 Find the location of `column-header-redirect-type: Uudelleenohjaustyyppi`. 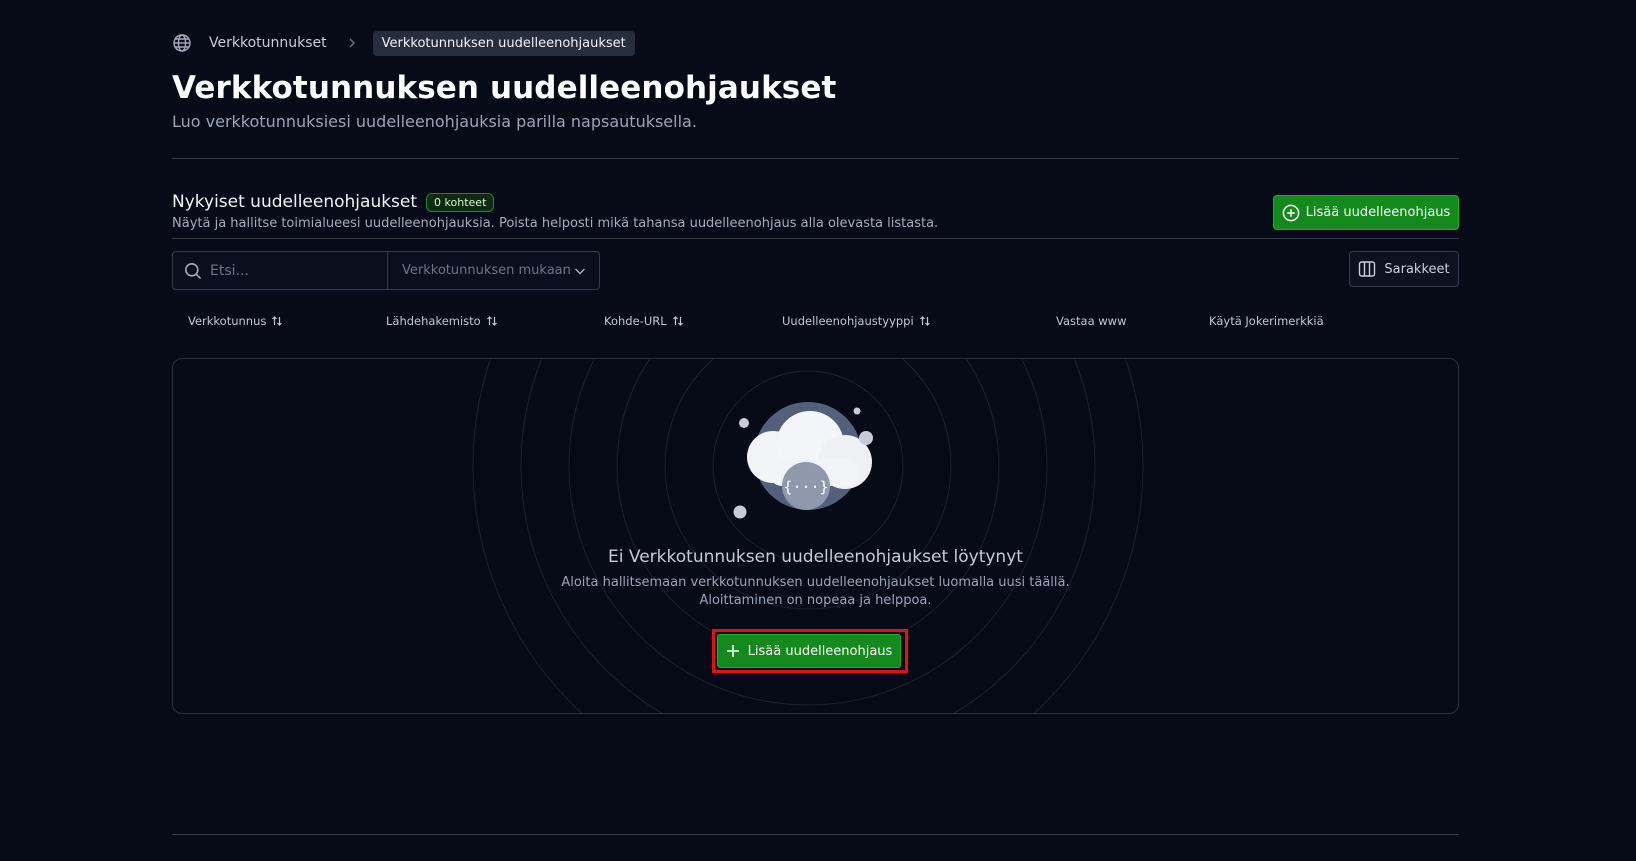

column-header-redirect-type: Uudelleenohjaustyyppi is located at coordinates (856, 321).